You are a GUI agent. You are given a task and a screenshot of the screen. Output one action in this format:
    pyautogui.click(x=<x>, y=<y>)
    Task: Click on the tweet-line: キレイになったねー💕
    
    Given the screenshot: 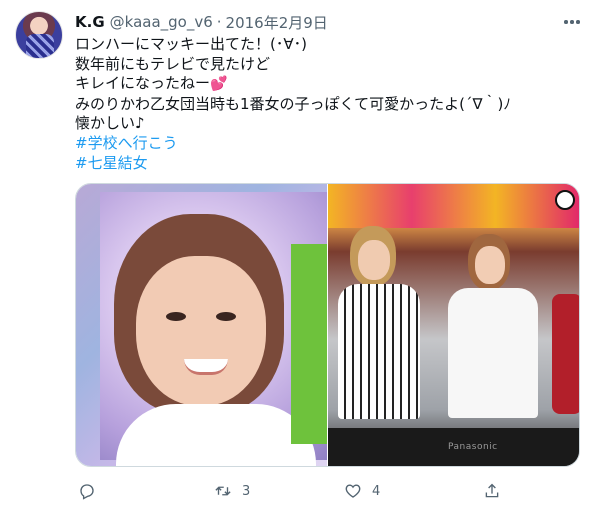 What is the action you would take?
    pyautogui.click(x=151, y=83)
    